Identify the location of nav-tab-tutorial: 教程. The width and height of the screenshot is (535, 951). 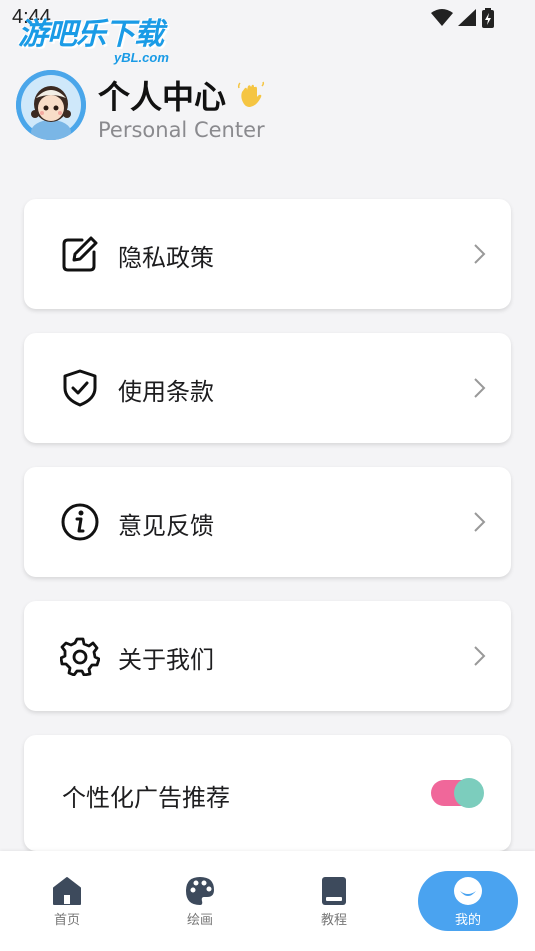
(334, 905).